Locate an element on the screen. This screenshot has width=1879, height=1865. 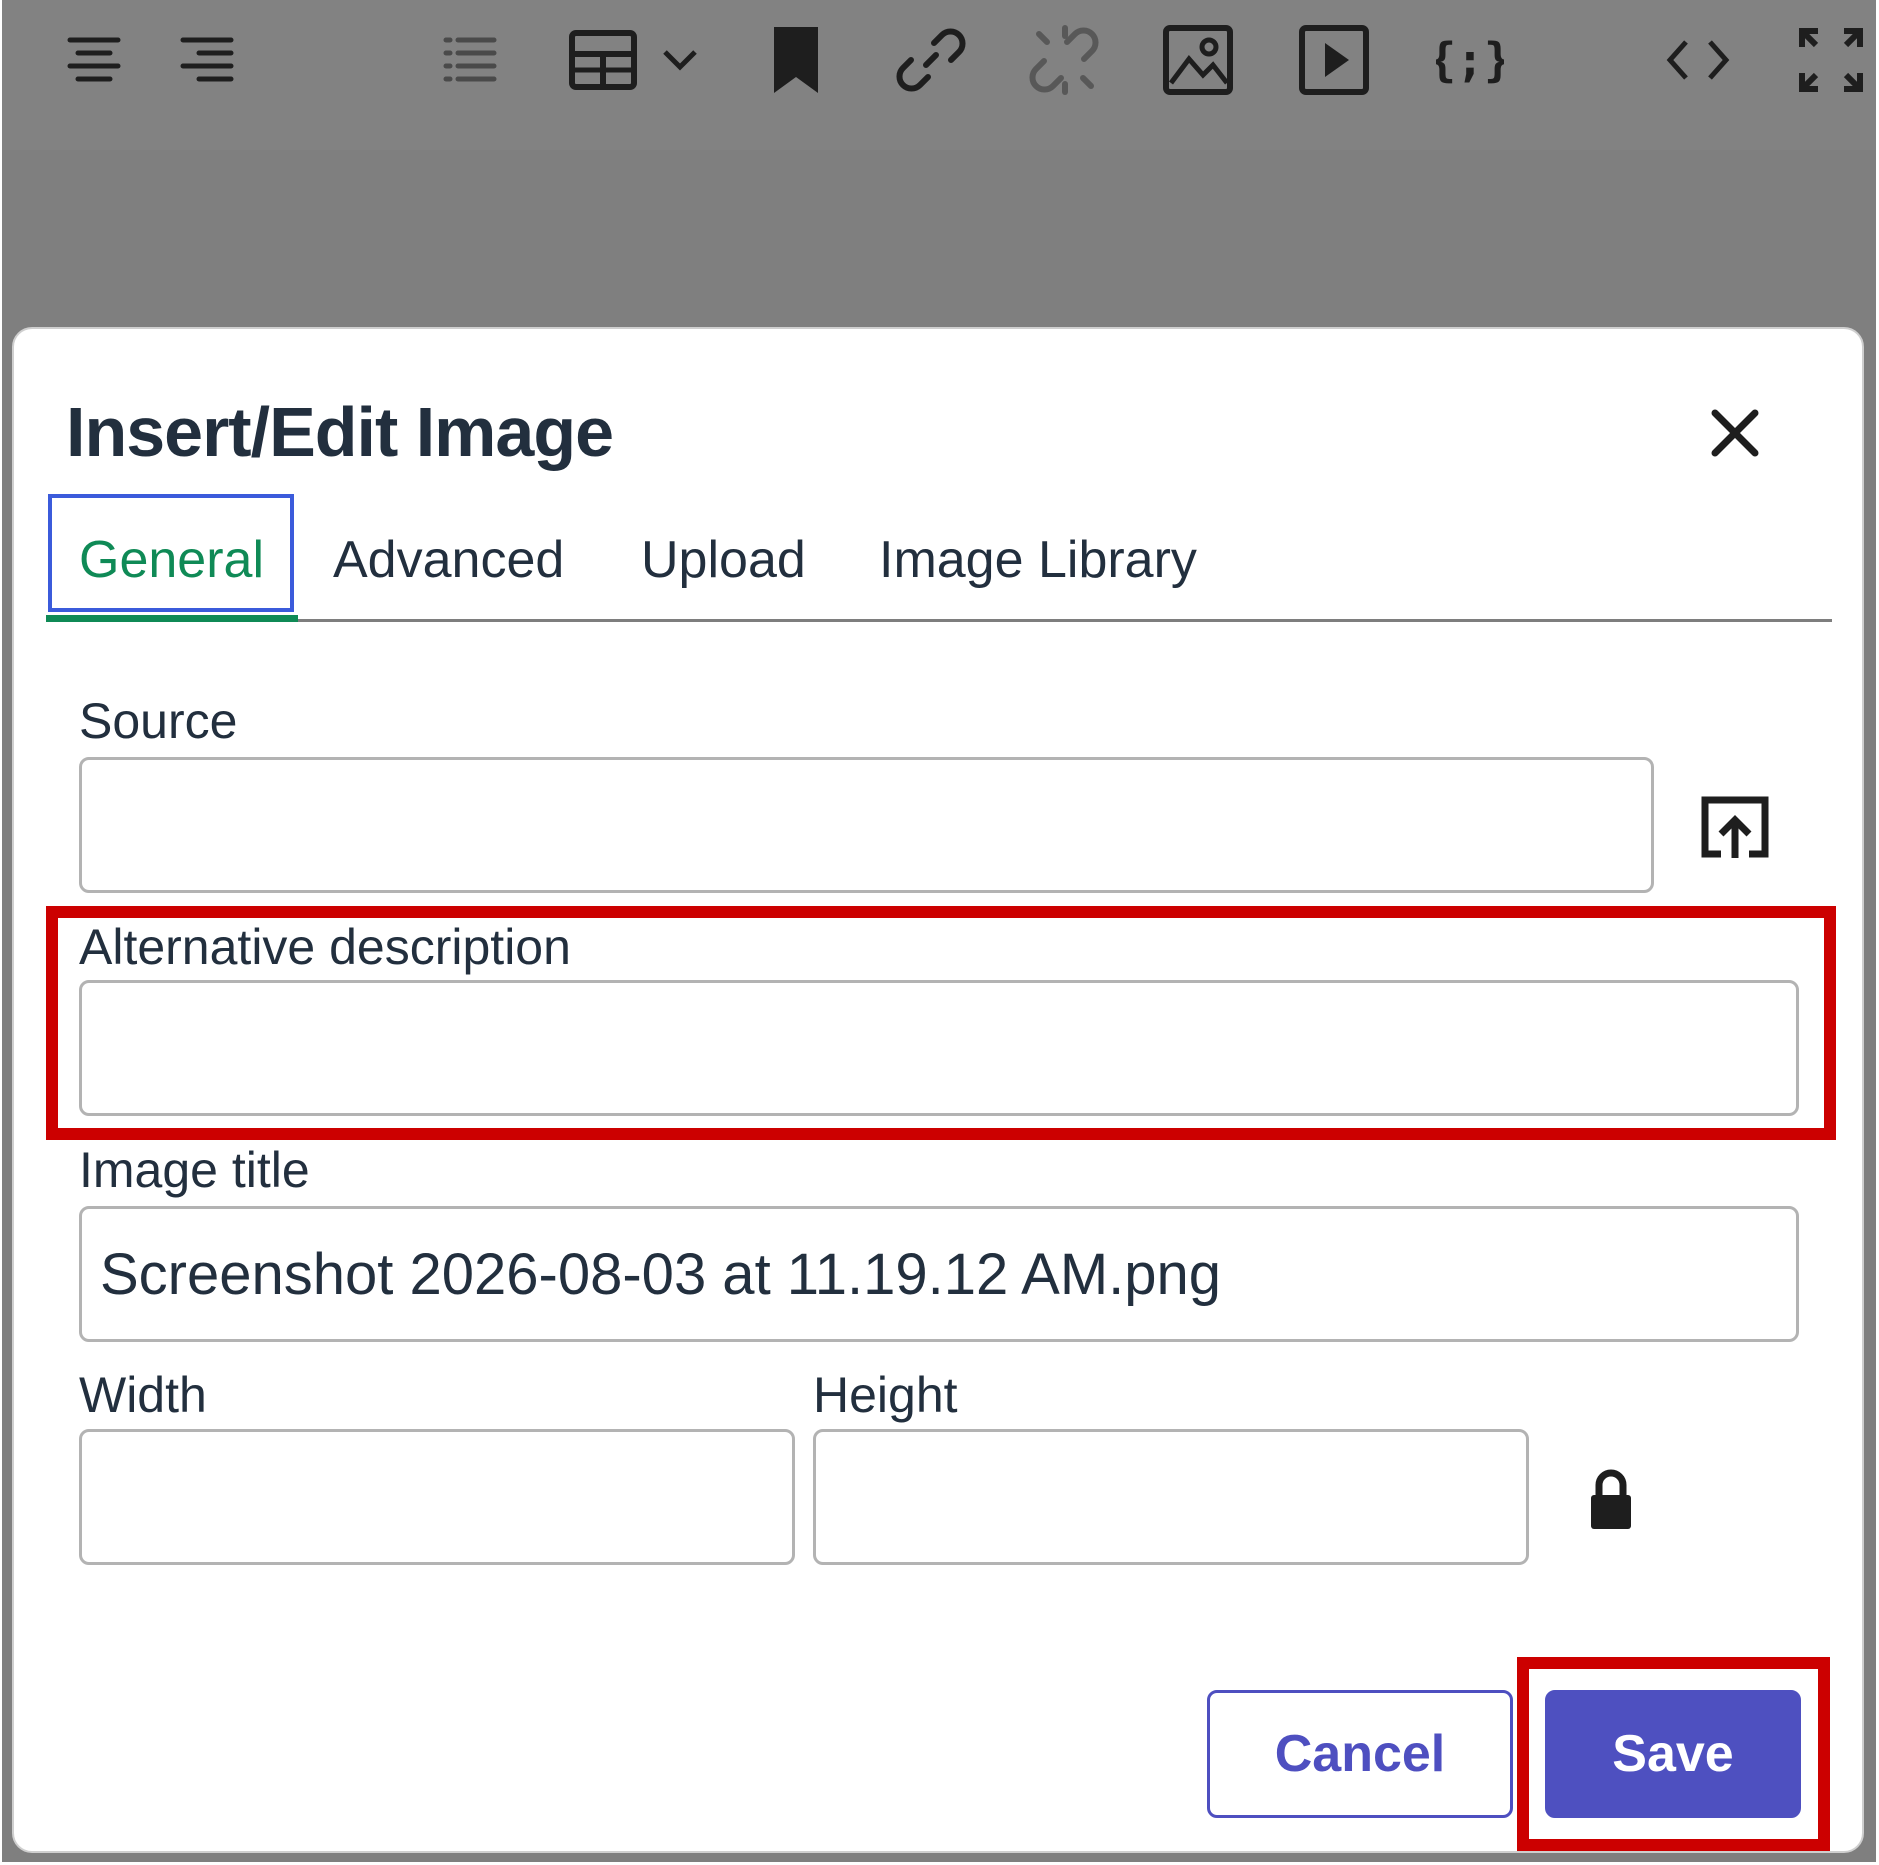
fullscreen-icon is located at coordinates (1831, 60).